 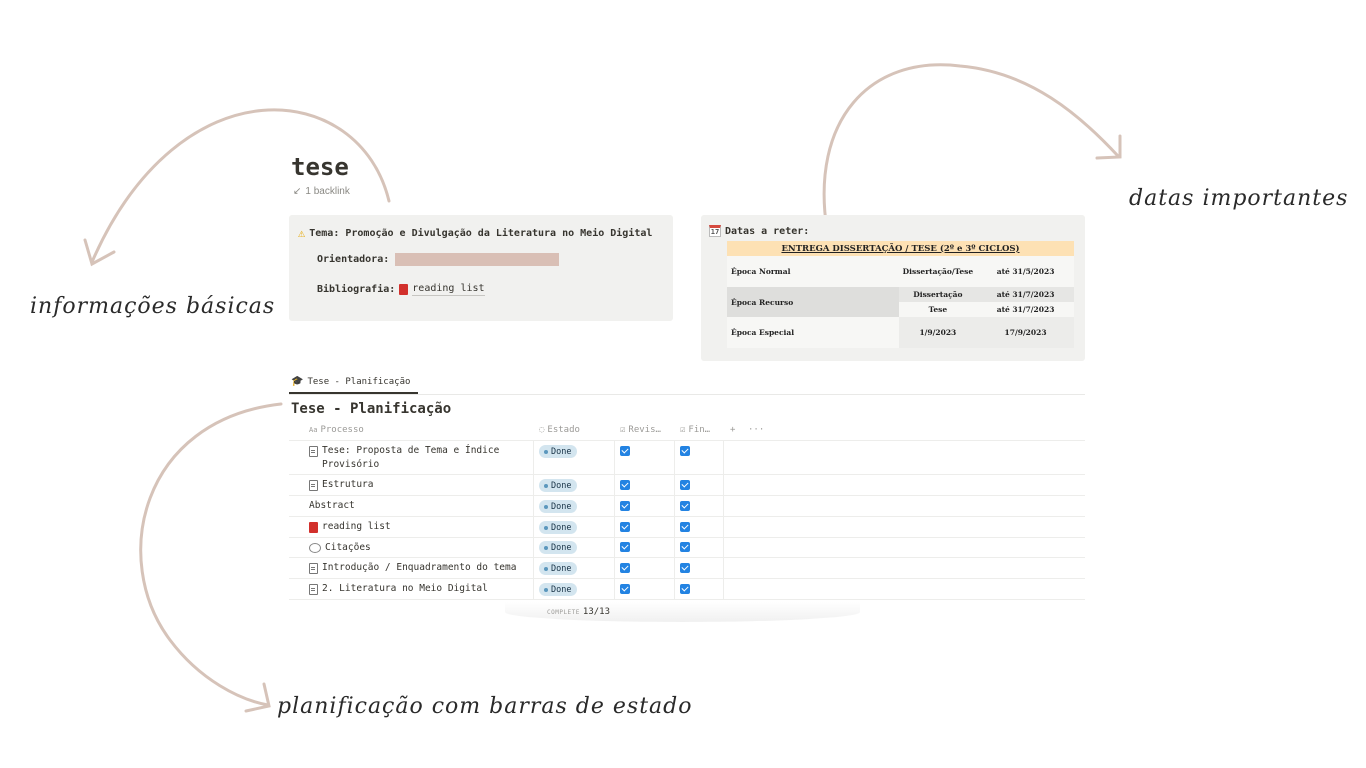 I want to click on footer-label: COMPLETE, so click(x=563, y=612).